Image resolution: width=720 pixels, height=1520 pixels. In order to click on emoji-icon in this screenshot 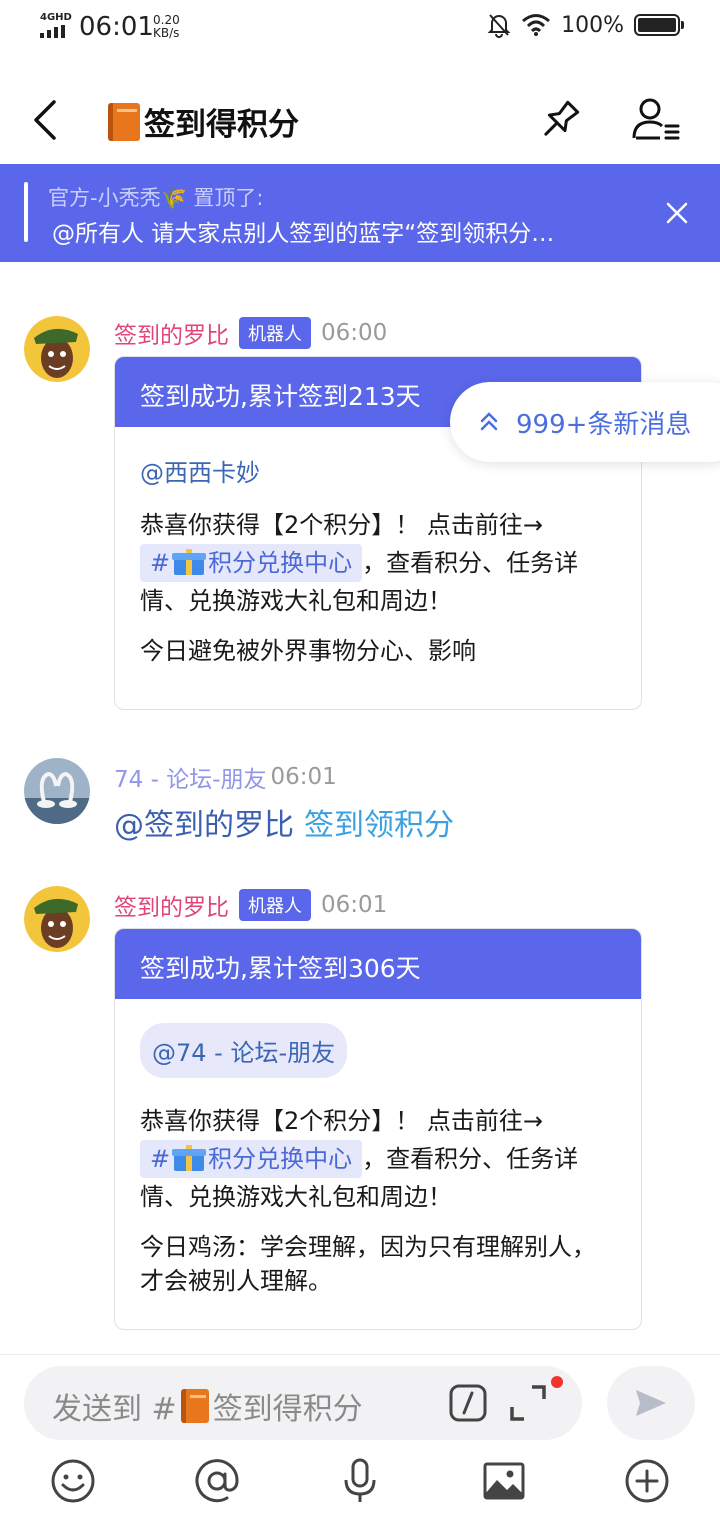, I will do `click(73, 1481)`.